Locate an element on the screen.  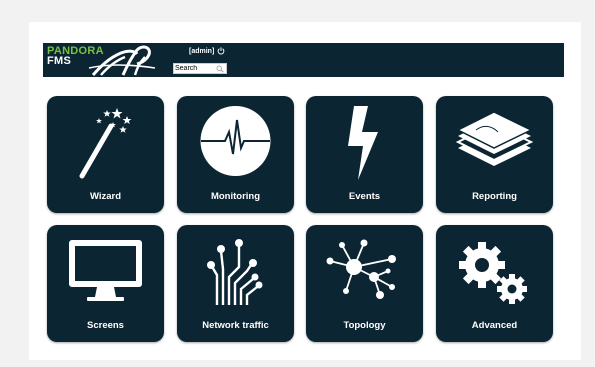
header-bar: PANDORA FMS [admin] is located at coordinates (303, 60).